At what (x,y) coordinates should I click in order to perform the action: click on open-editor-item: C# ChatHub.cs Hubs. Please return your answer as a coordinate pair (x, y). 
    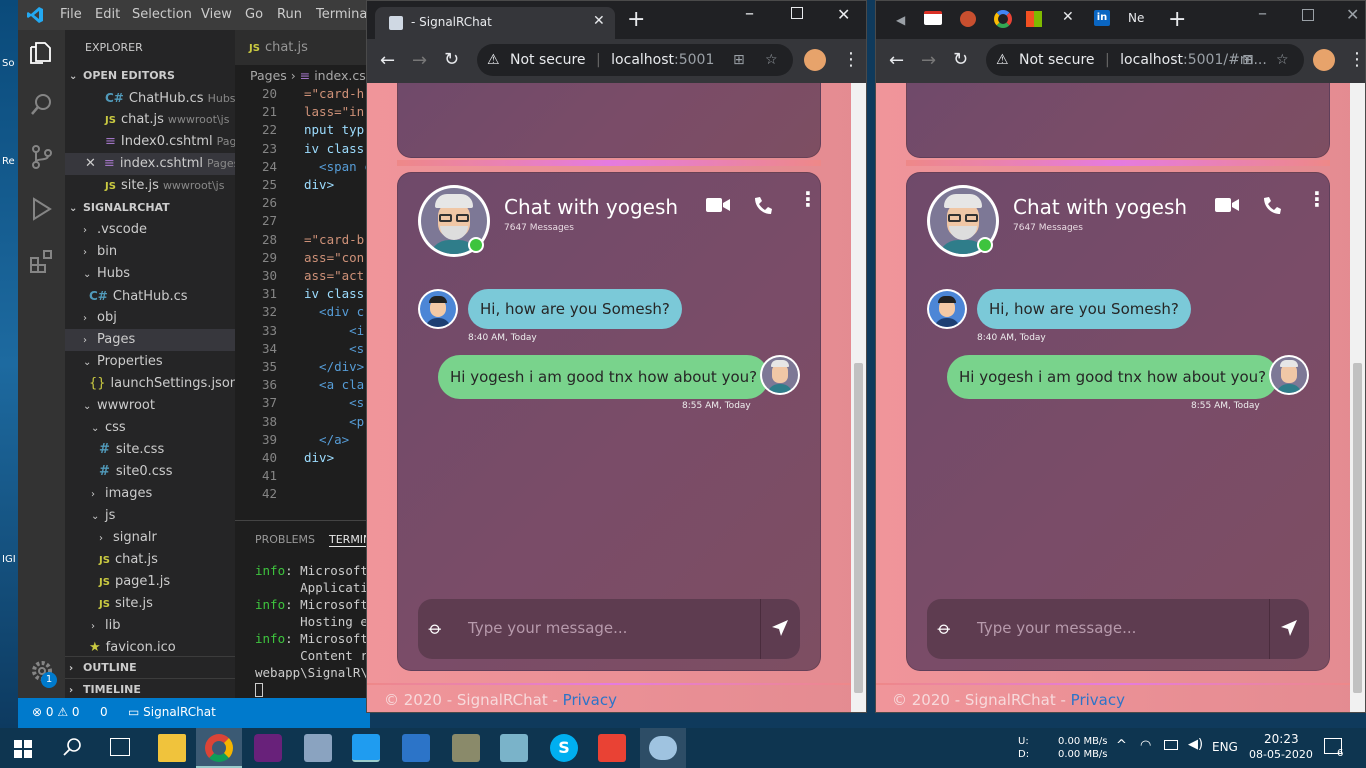
    Looking at the image, I should click on (150, 98).